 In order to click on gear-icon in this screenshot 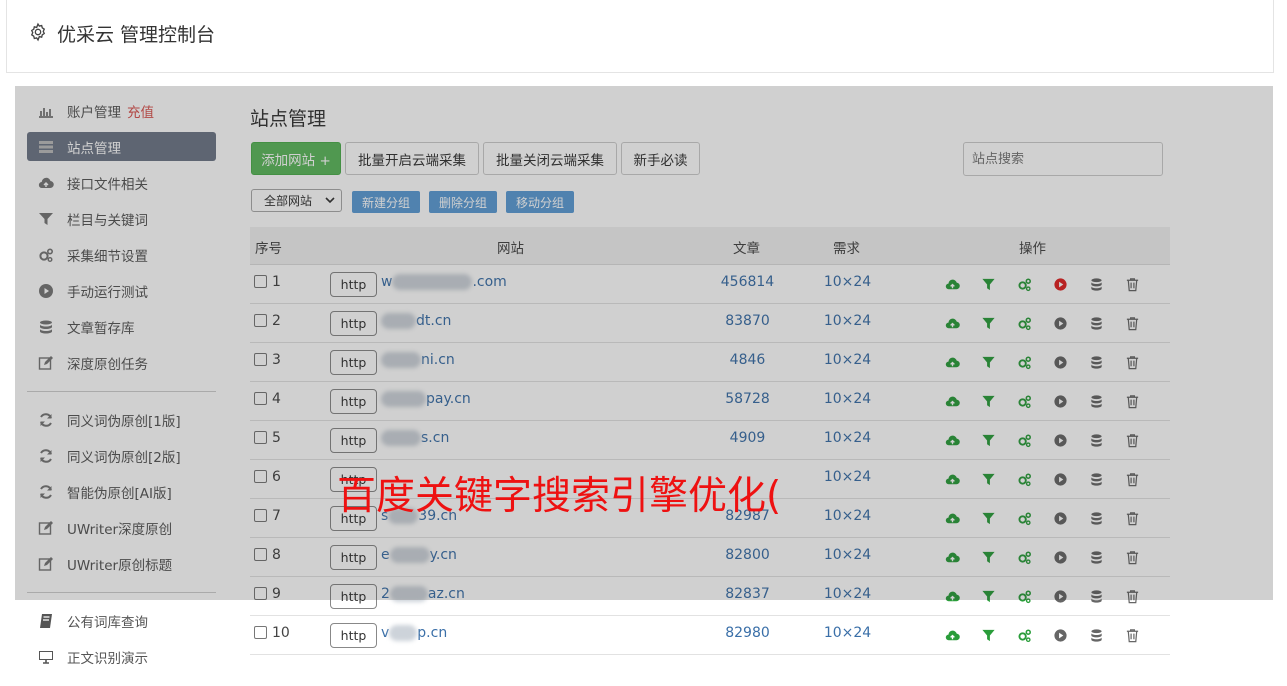, I will do `click(38, 32)`.